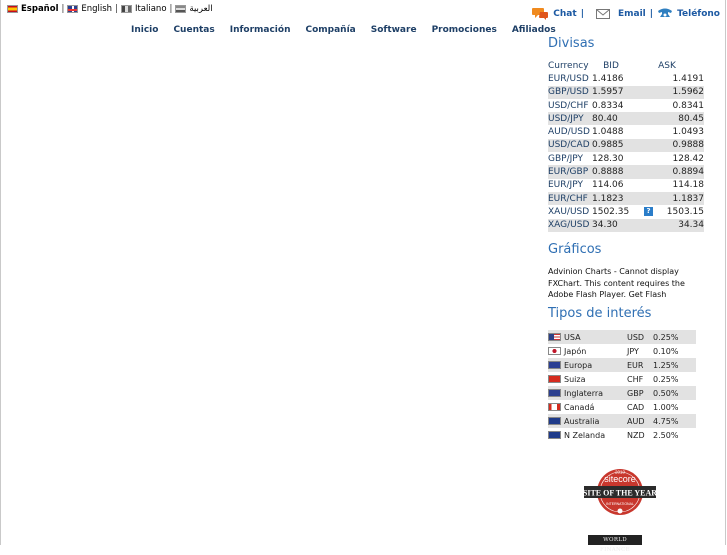 The image size is (727, 555). What do you see at coordinates (666, 435) in the screenshot?
I see `interest-rate: 2.50%` at bounding box center [666, 435].